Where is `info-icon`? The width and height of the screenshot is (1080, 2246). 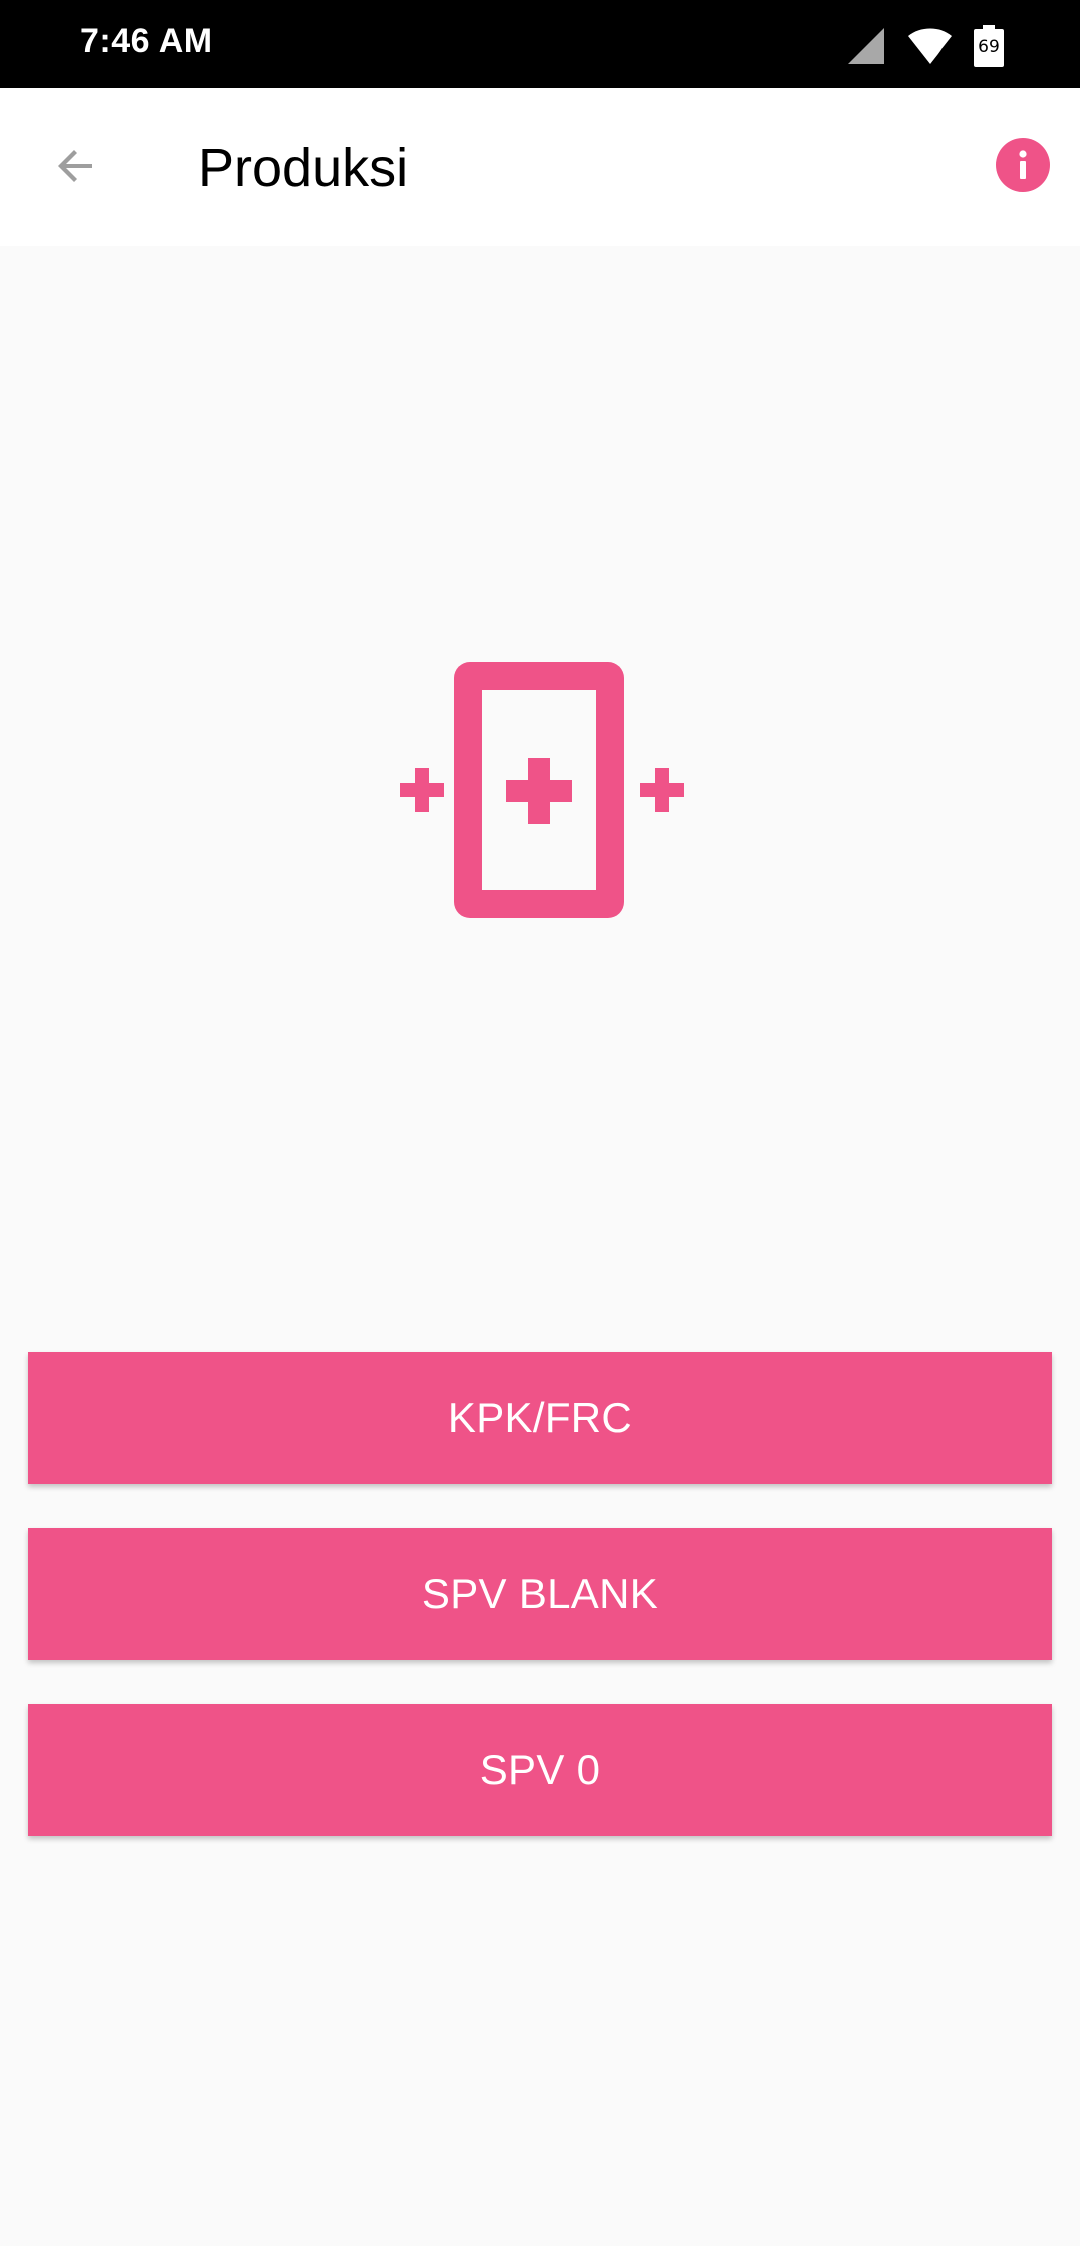
info-icon is located at coordinates (1023, 167).